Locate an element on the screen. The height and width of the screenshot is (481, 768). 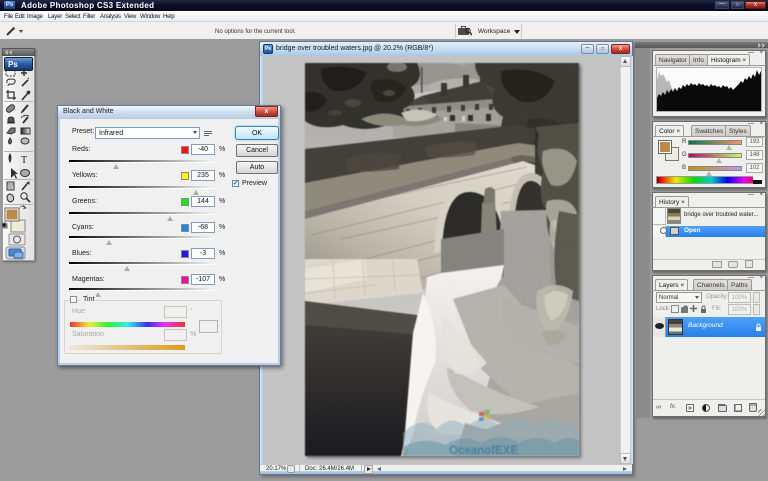
svg-text: T is located at coordinates (24, 160).